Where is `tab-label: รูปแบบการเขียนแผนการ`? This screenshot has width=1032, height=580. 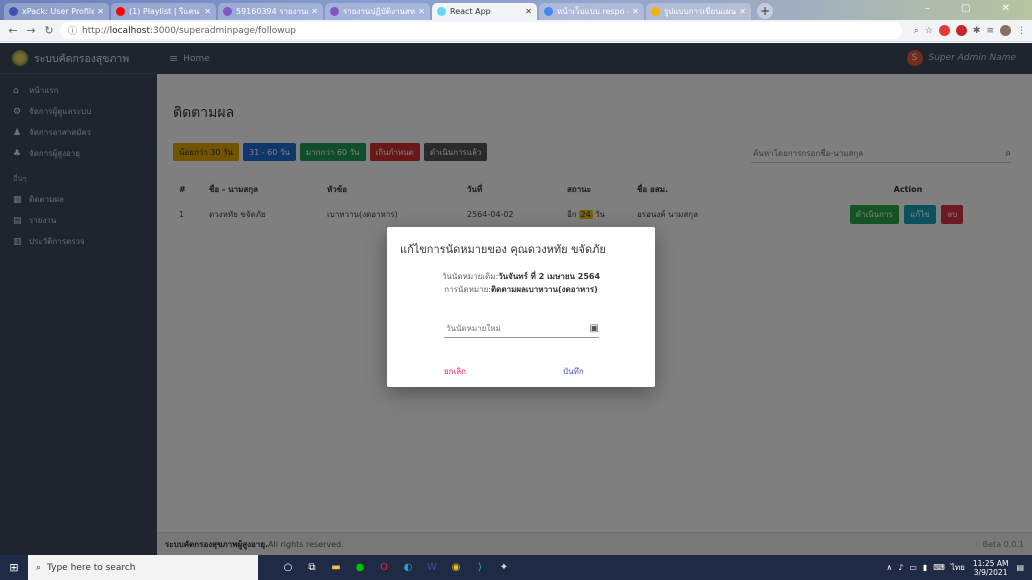
tab-label: รูปแบบการเขียนแผนการ is located at coordinates (700, 11).